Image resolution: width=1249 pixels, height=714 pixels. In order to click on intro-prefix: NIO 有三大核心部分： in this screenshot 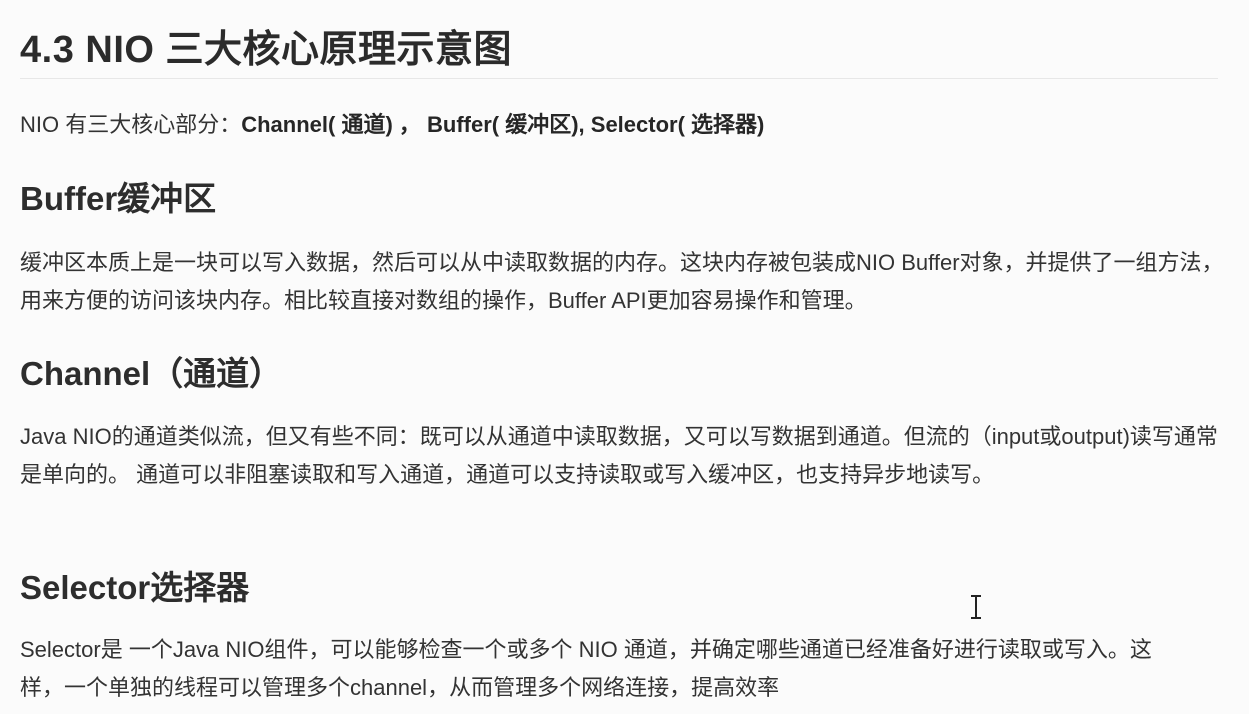, I will do `click(131, 124)`.